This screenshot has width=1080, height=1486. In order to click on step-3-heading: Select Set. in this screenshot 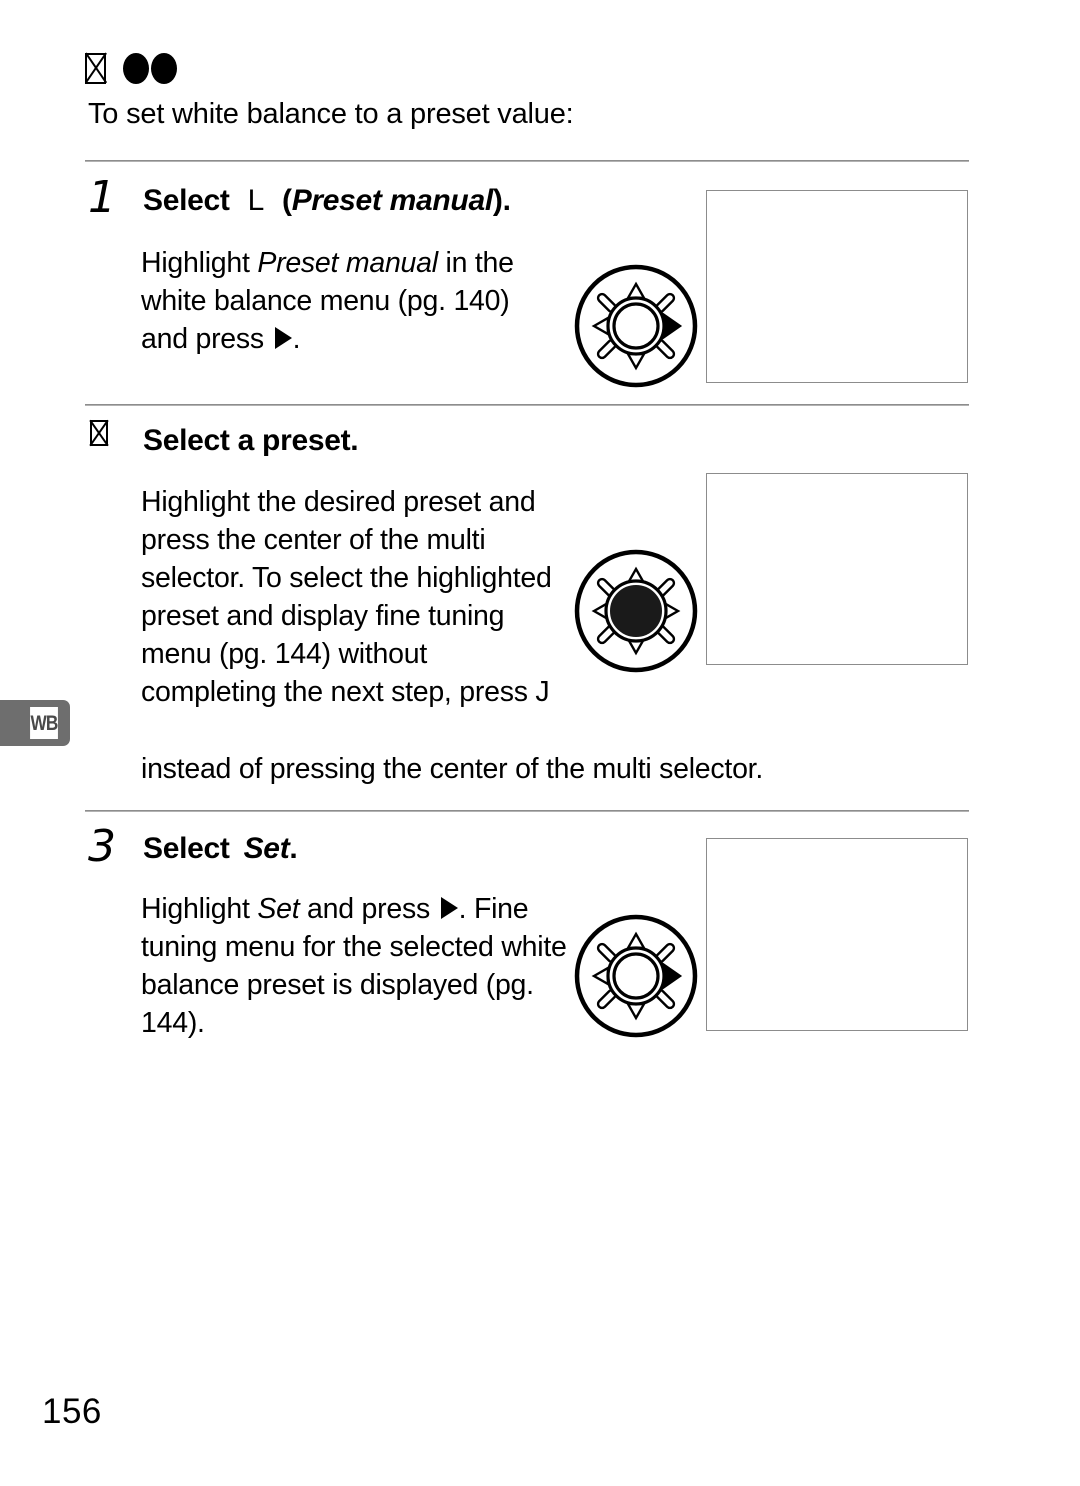, I will do `click(220, 849)`.